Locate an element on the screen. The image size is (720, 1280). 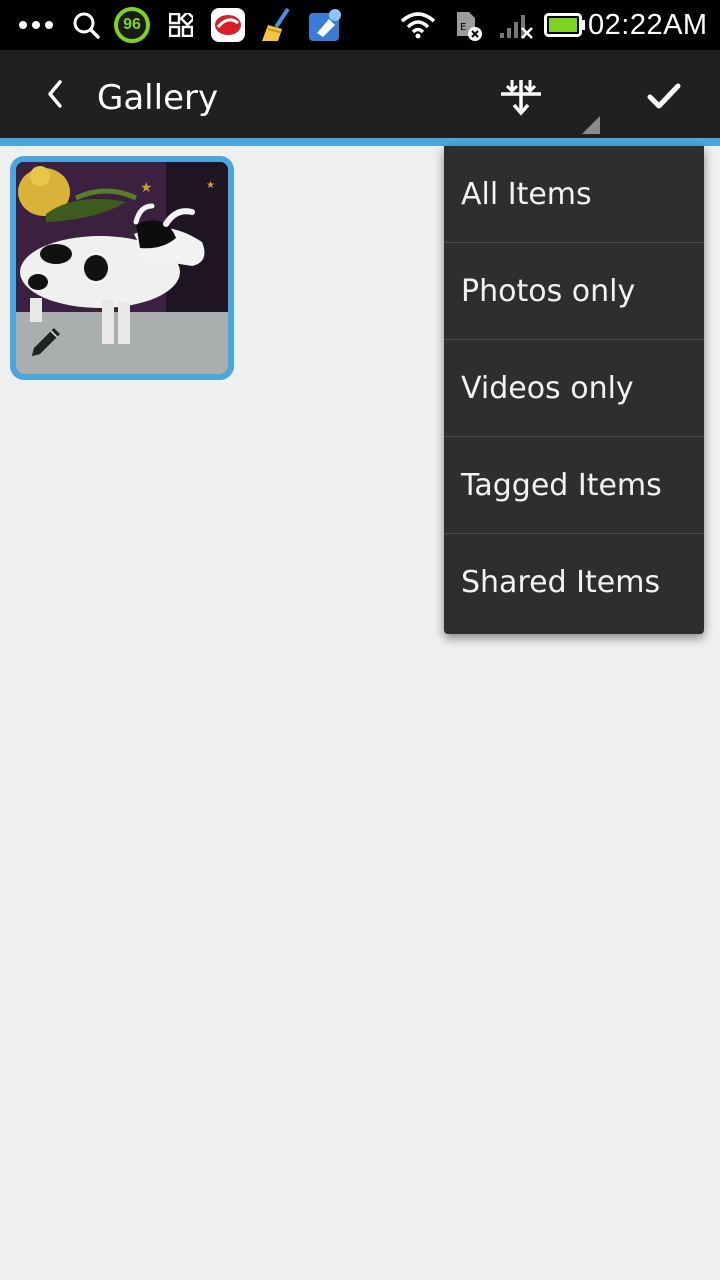
menu-item-shared-items: Shared Items is located at coordinates (574, 582).